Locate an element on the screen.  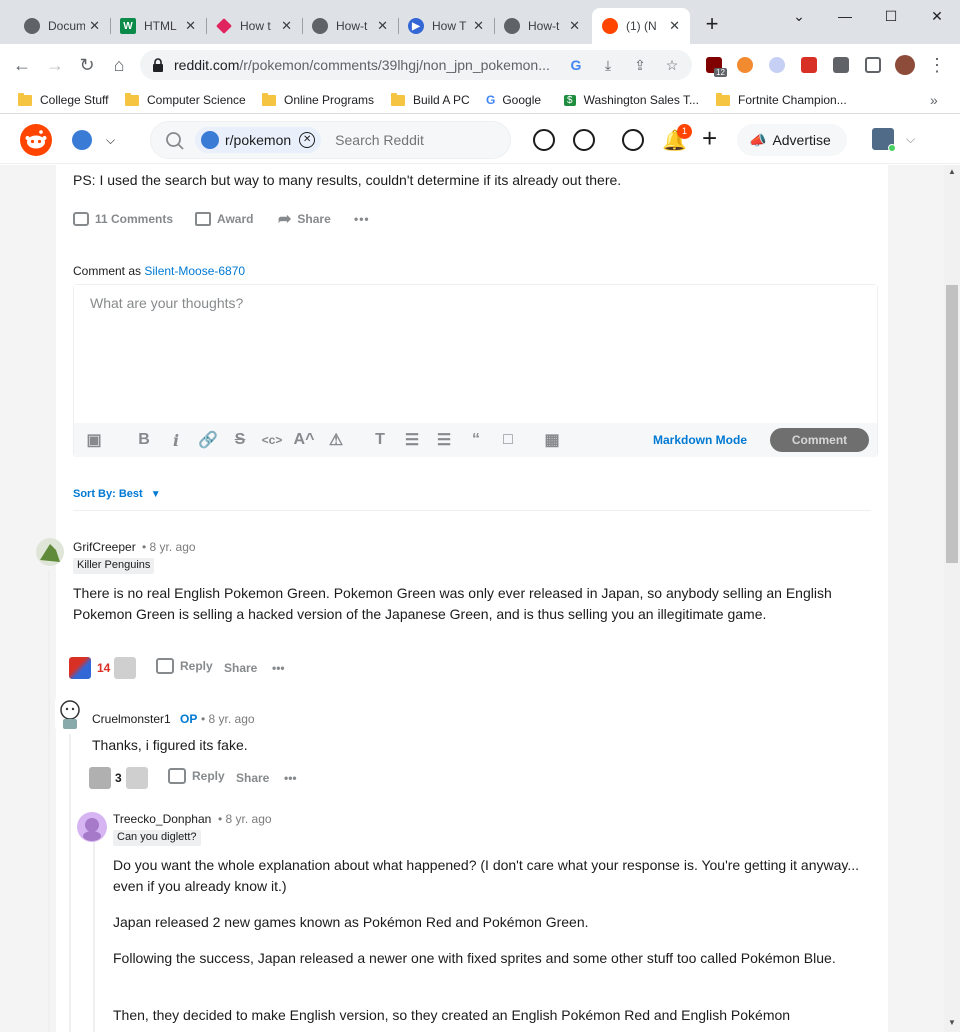
reload-icon: ↻ is located at coordinates (87, 65).